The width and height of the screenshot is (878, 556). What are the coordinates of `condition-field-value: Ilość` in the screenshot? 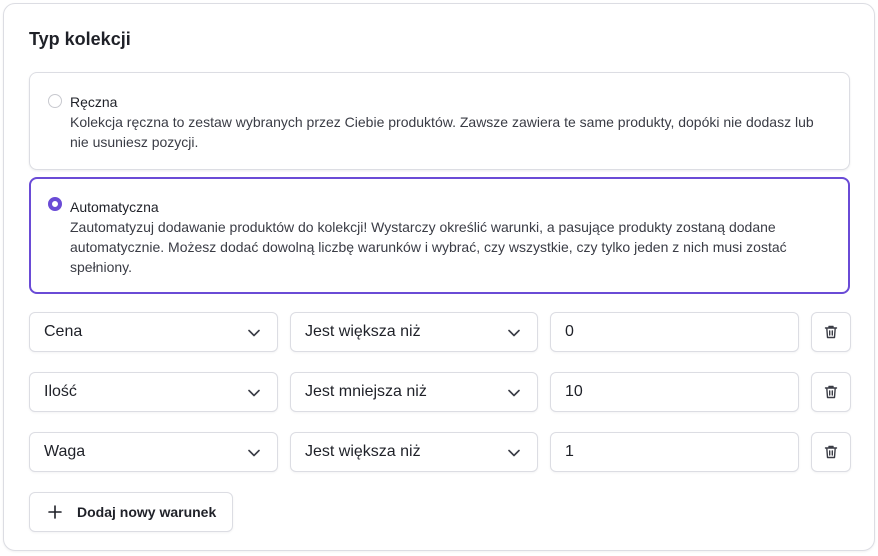 It's located at (60, 391).